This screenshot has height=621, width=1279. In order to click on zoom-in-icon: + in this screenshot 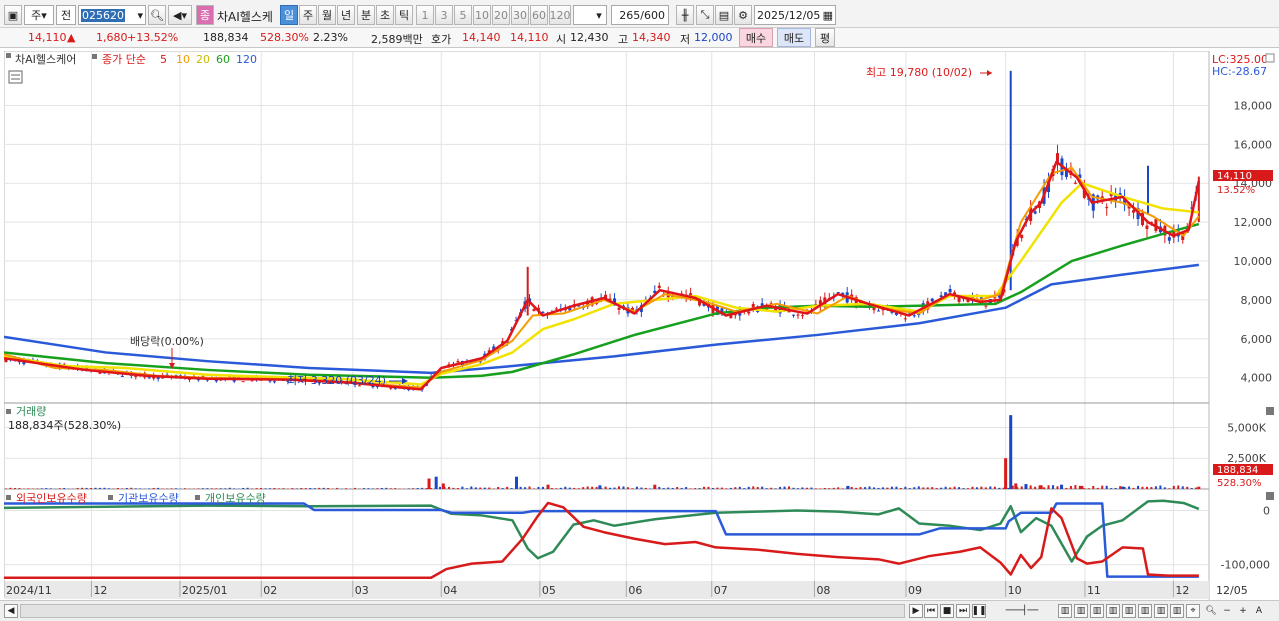, I will do `click(1243, 611)`.